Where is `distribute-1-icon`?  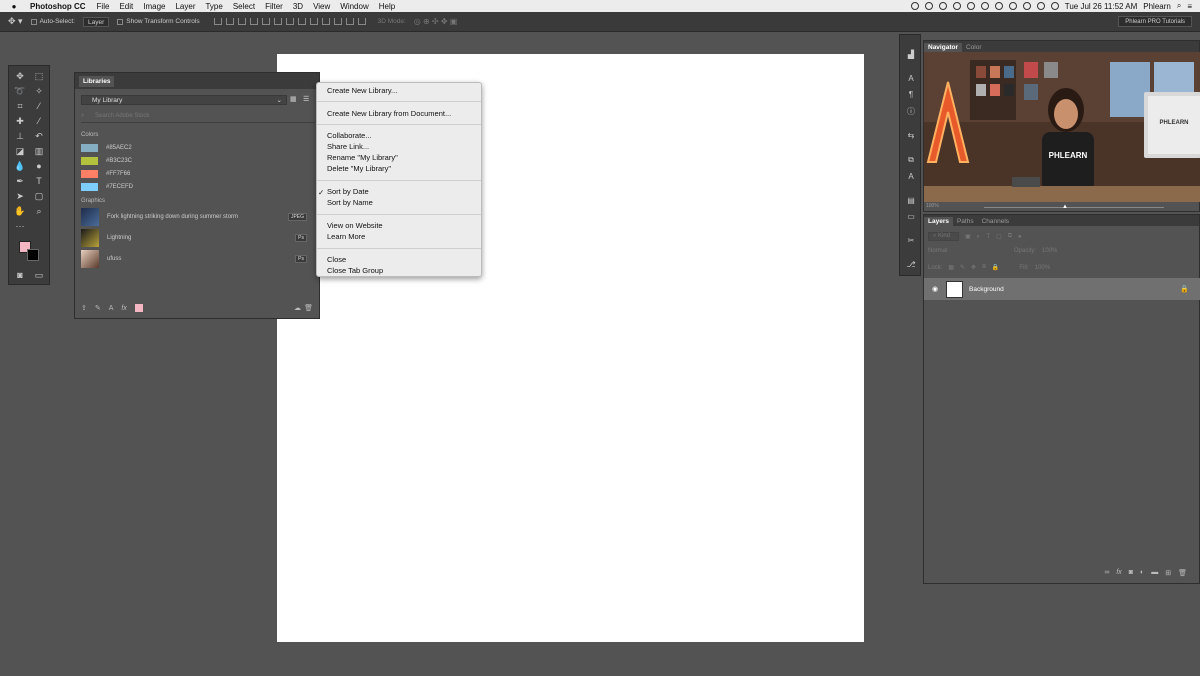 distribute-1-icon is located at coordinates (289, 21).